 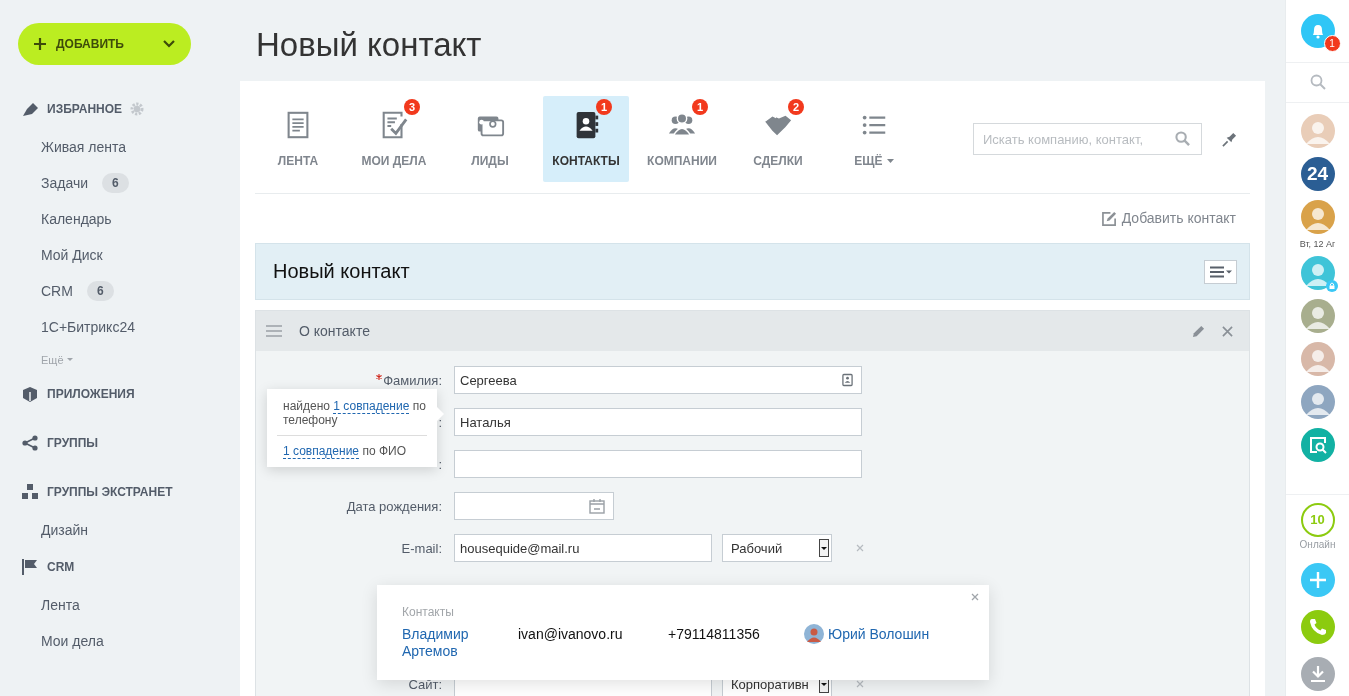 I want to click on hint-text: 1 совпадение по ФИО, so click(x=345, y=451).